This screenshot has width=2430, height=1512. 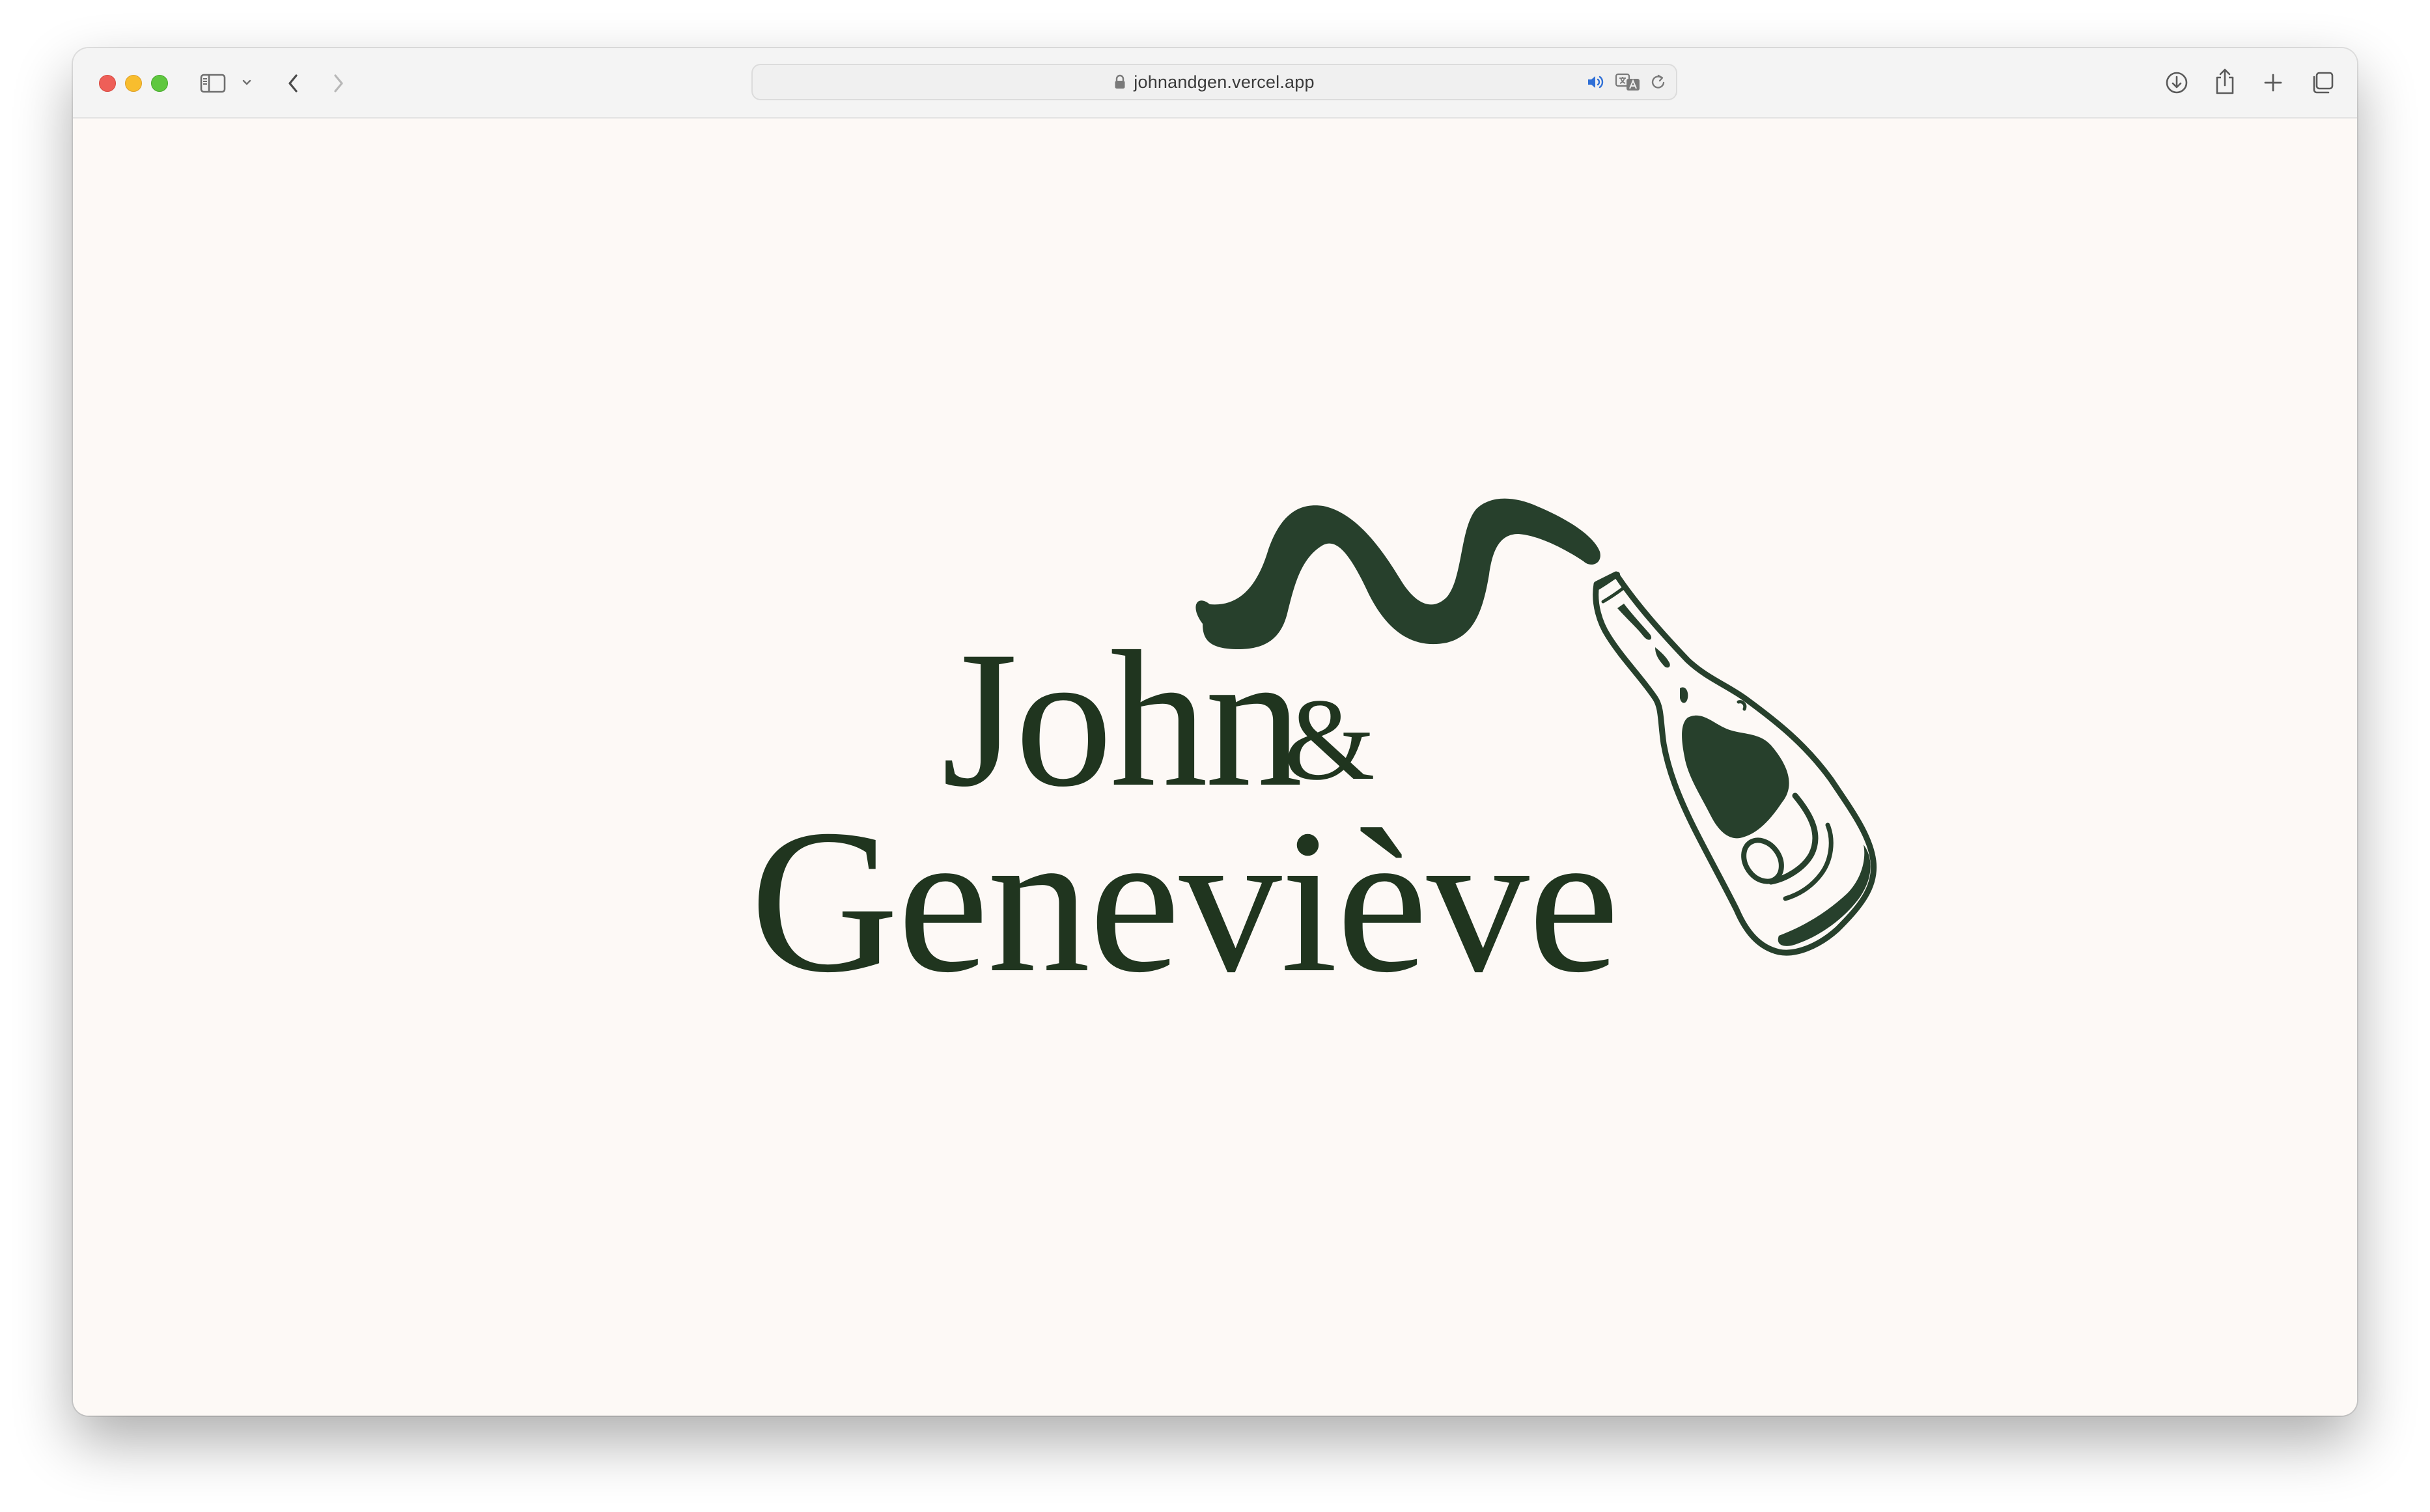 I want to click on downloads-button, so click(x=2177, y=83).